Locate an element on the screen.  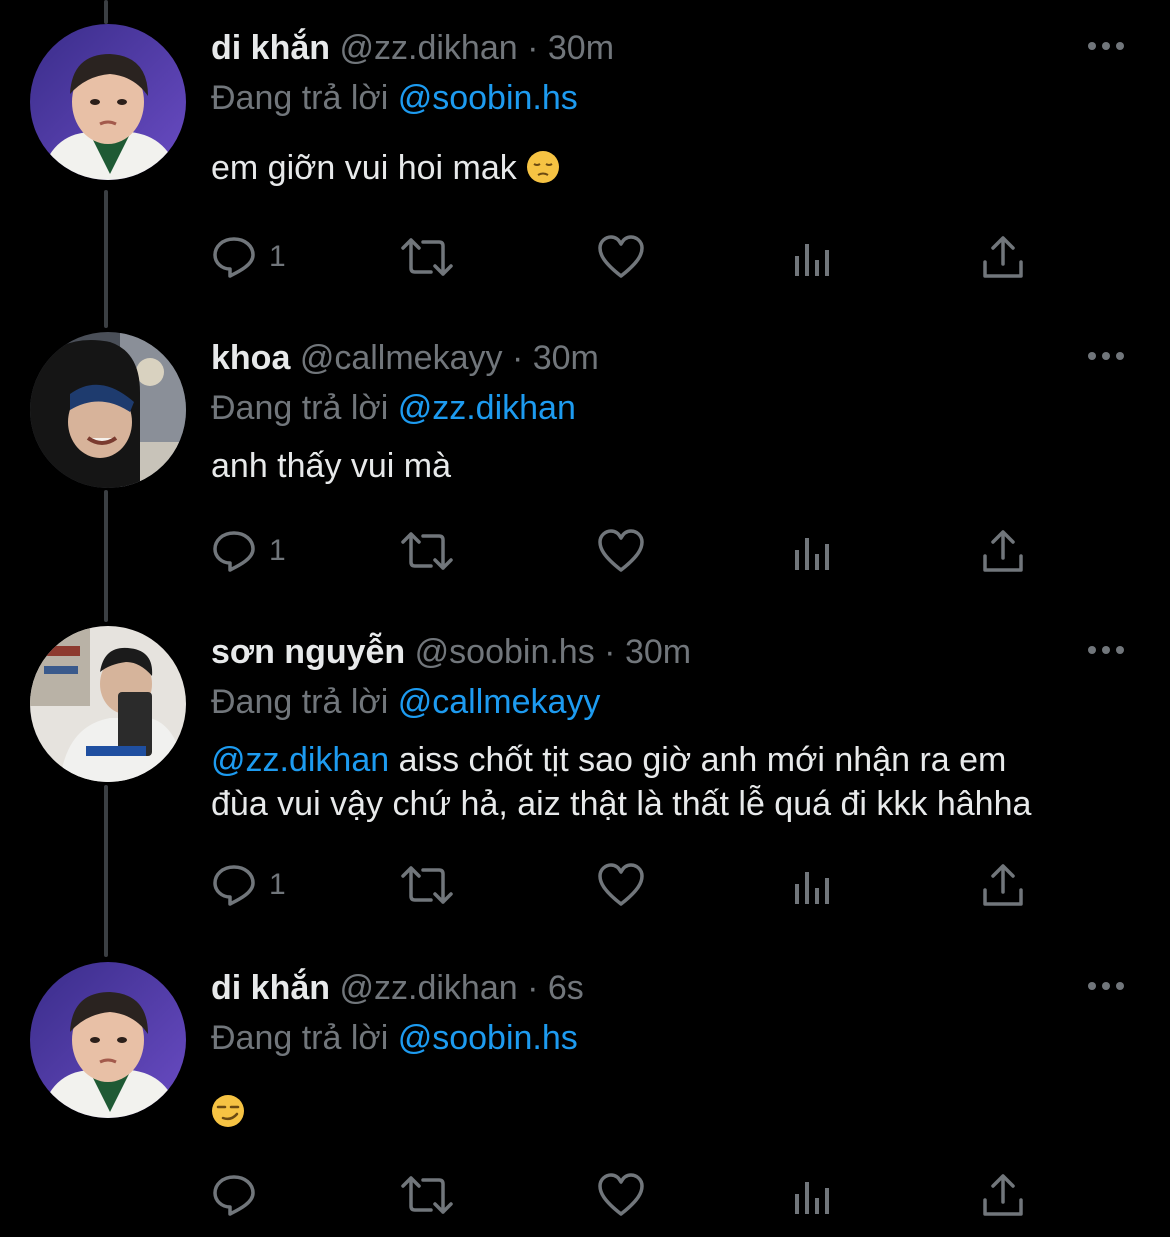
tweet-text: anh thấy vui mà is located at coordinates (331, 466).